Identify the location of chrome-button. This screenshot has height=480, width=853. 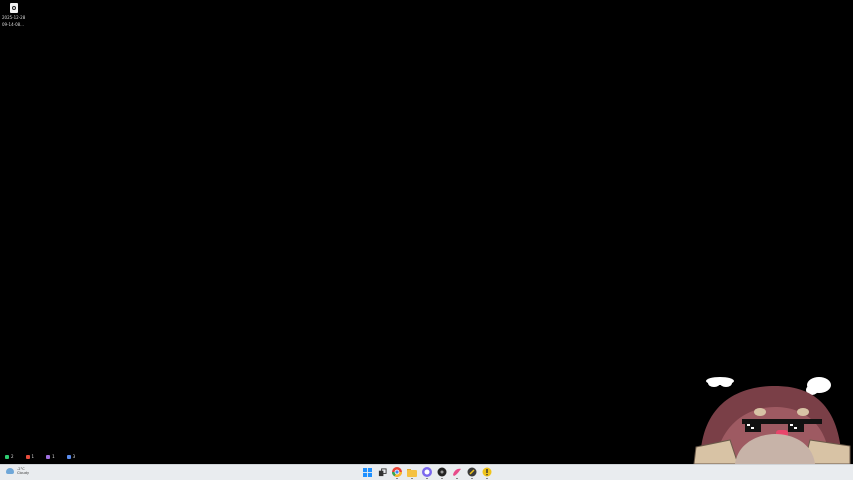
(397, 473).